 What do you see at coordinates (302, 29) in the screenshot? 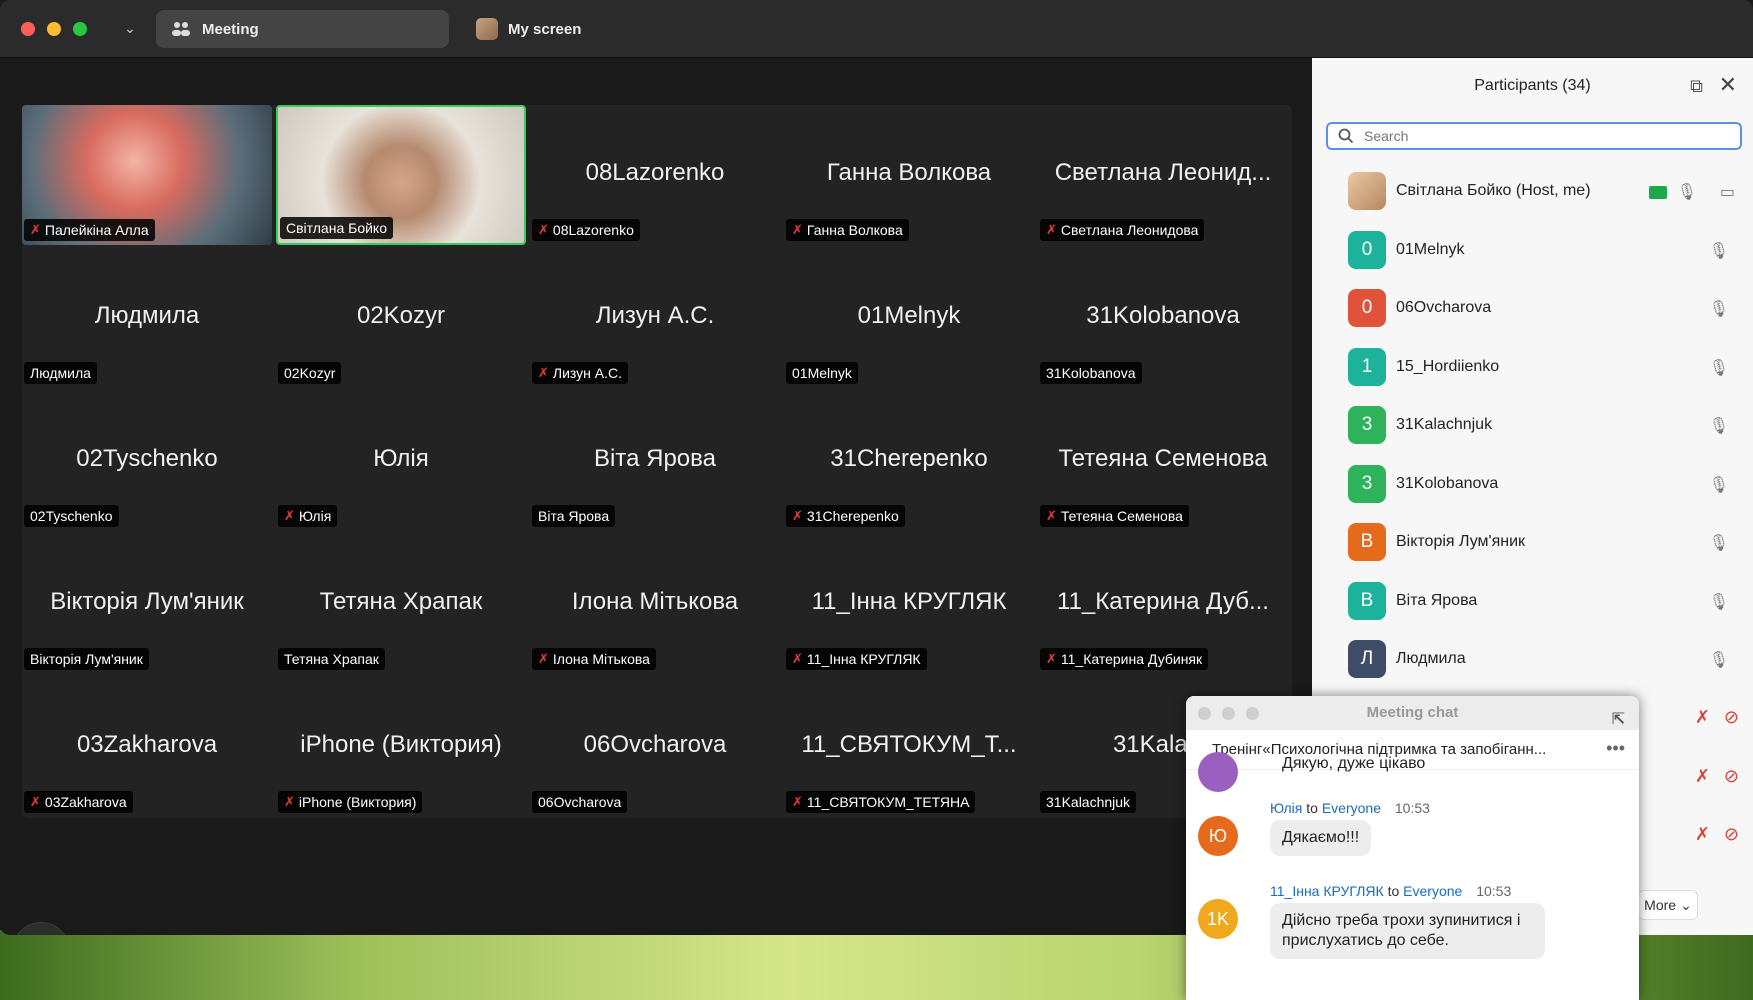
I see `tab-meeting: Meeting` at bounding box center [302, 29].